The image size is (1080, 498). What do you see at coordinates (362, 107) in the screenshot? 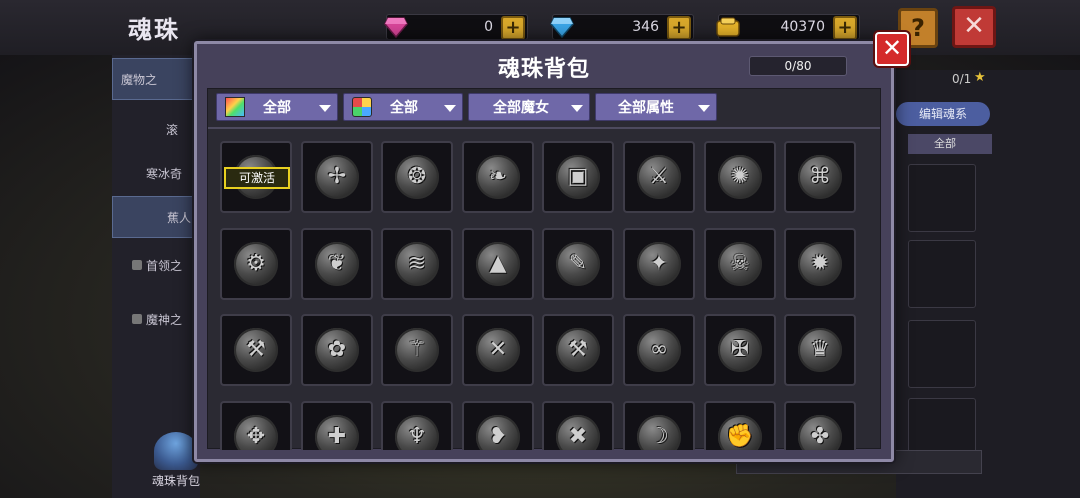
I see `four-color-icon` at bounding box center [362, 107].